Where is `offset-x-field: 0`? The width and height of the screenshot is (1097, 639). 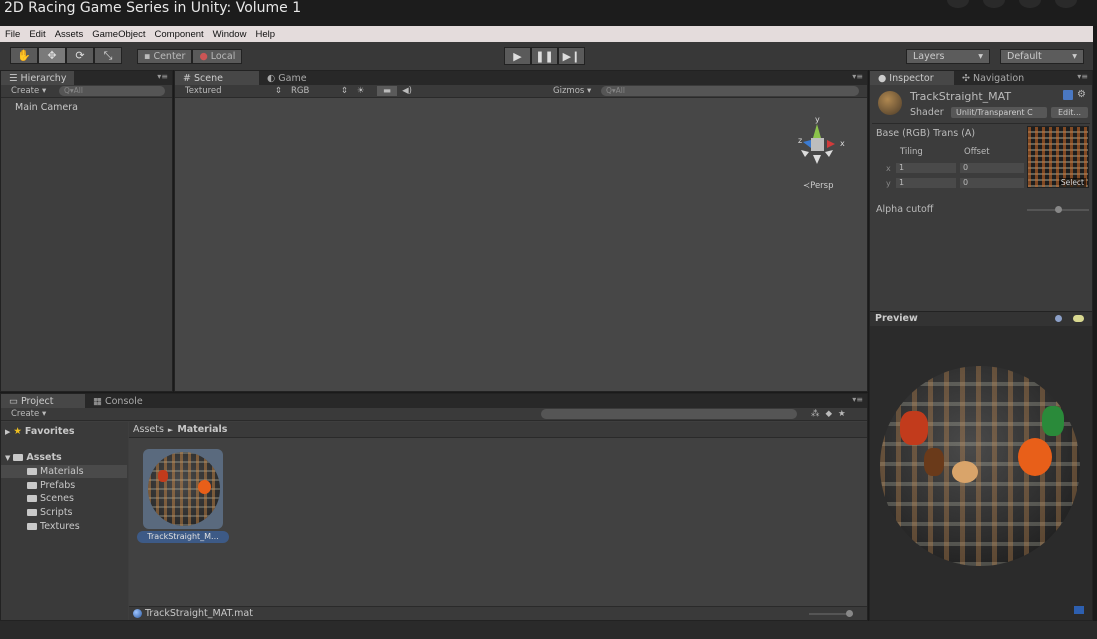
offset-x-field: 0 is located at coordinates (992, 168).